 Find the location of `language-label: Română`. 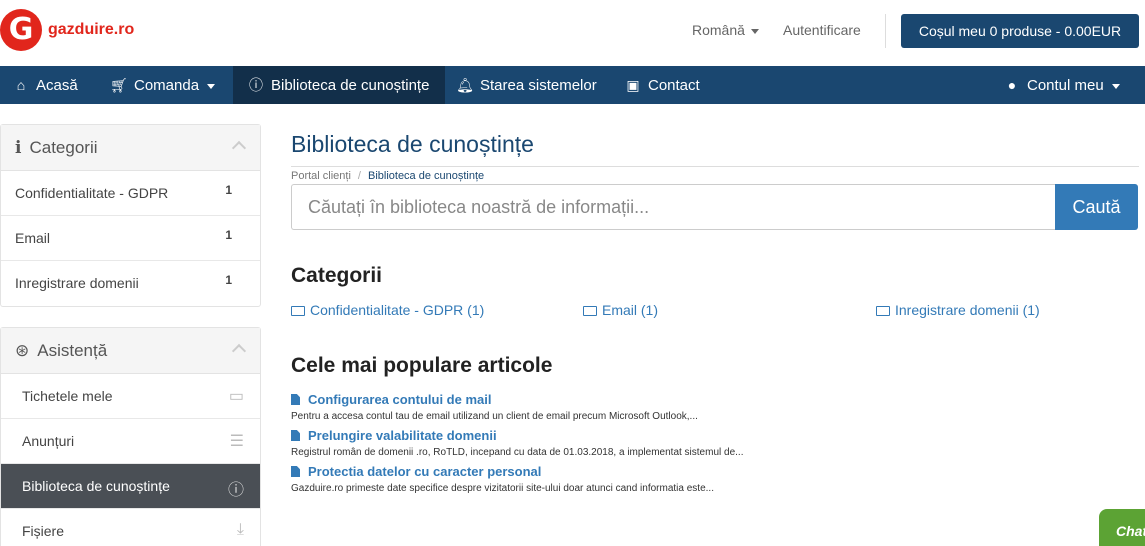

language-label: Română is located at coordinates (718, 30).